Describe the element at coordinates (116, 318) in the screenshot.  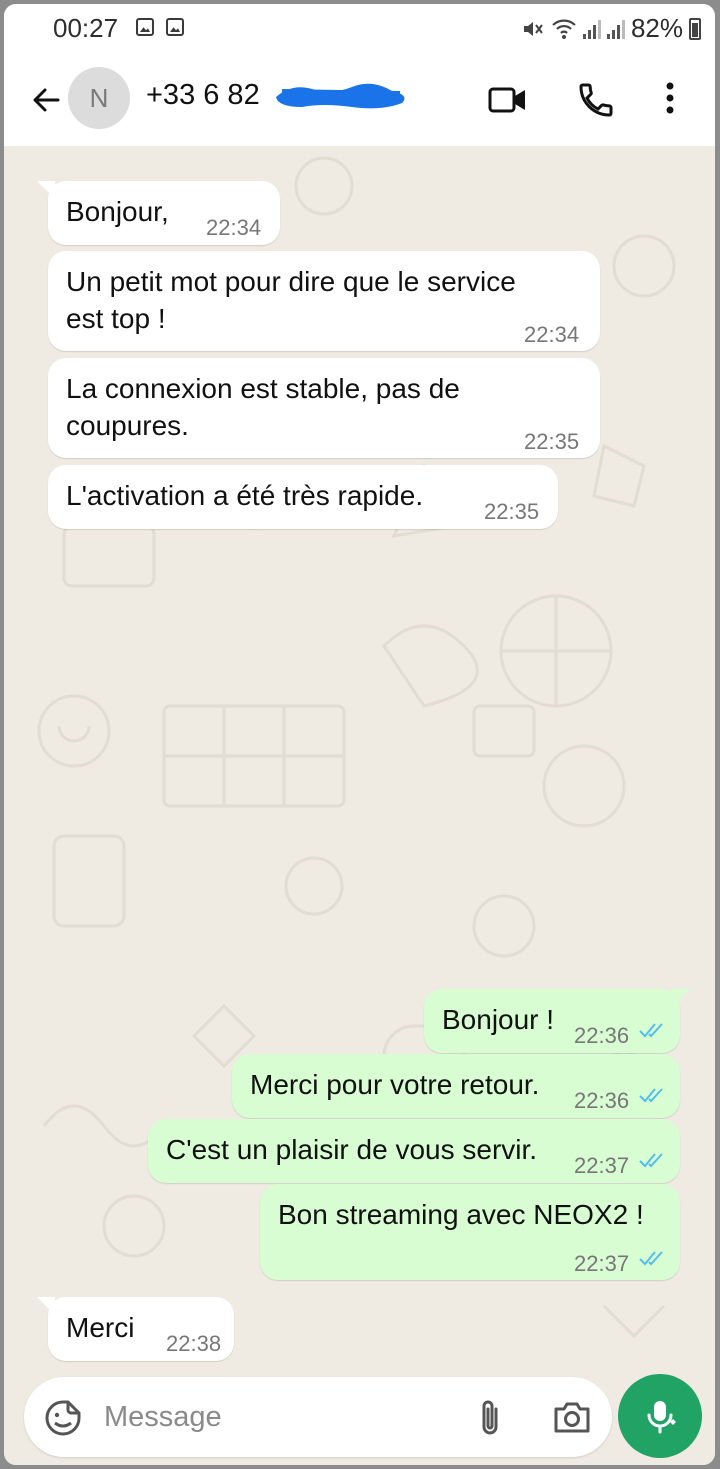
I see `message-text-line: est top !` at that location.